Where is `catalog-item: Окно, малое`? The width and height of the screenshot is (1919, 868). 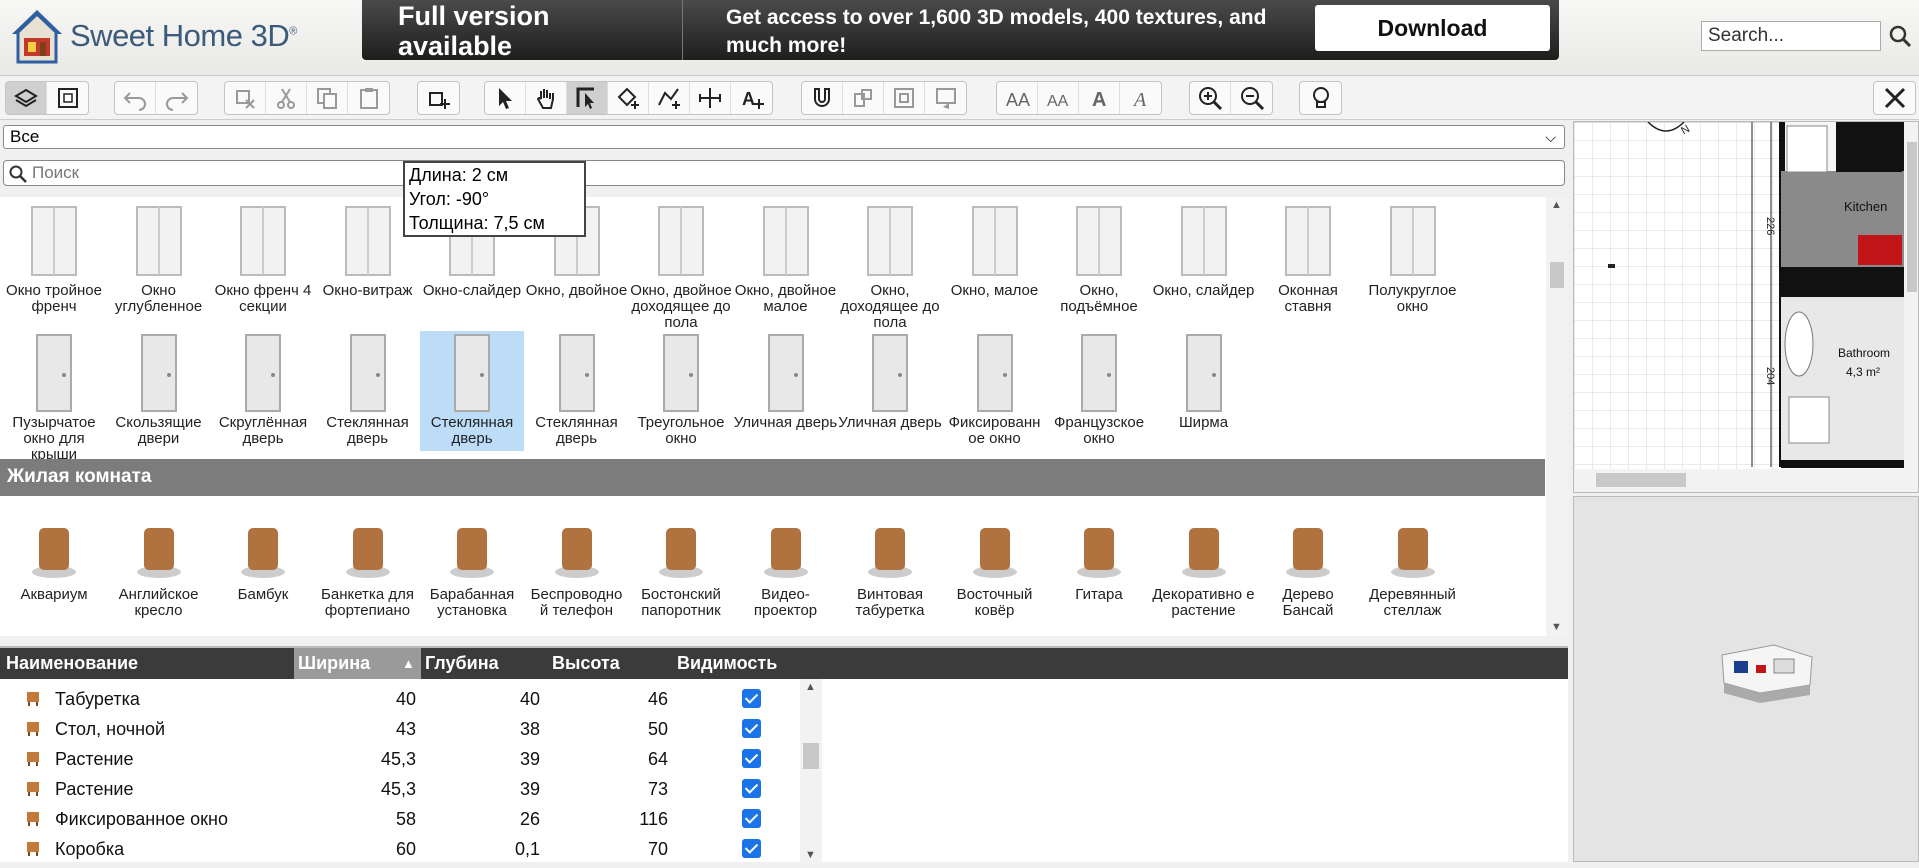 catalog-item: Окно, малое is located at coordinates (995, 254).